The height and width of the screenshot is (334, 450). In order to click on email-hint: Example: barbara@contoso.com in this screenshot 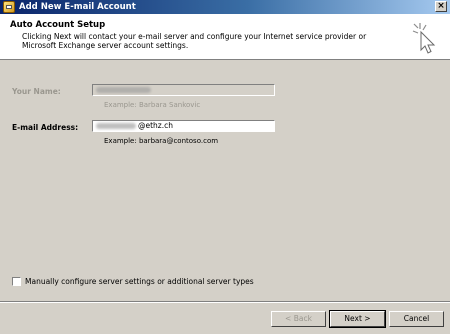, I will do `click(161, 141)`.